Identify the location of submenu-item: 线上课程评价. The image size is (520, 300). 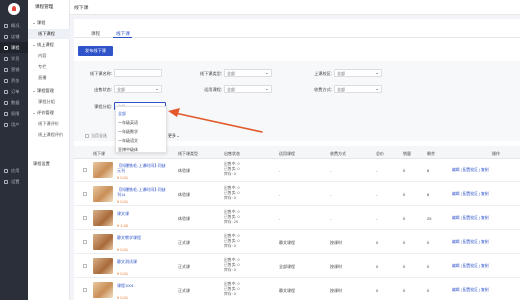
(49, 135).